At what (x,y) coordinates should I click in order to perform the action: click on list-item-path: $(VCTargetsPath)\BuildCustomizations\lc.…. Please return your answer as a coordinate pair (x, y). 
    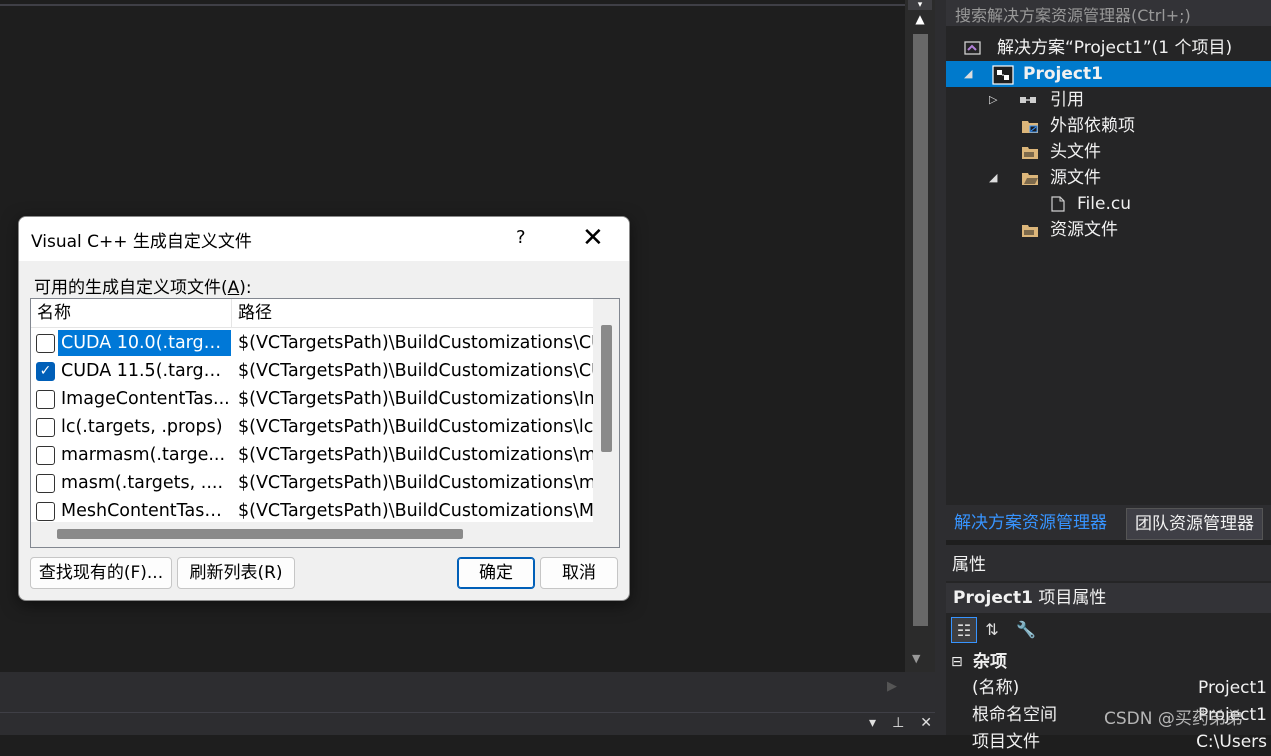
    Looking at the image, I should click on (415, 427).